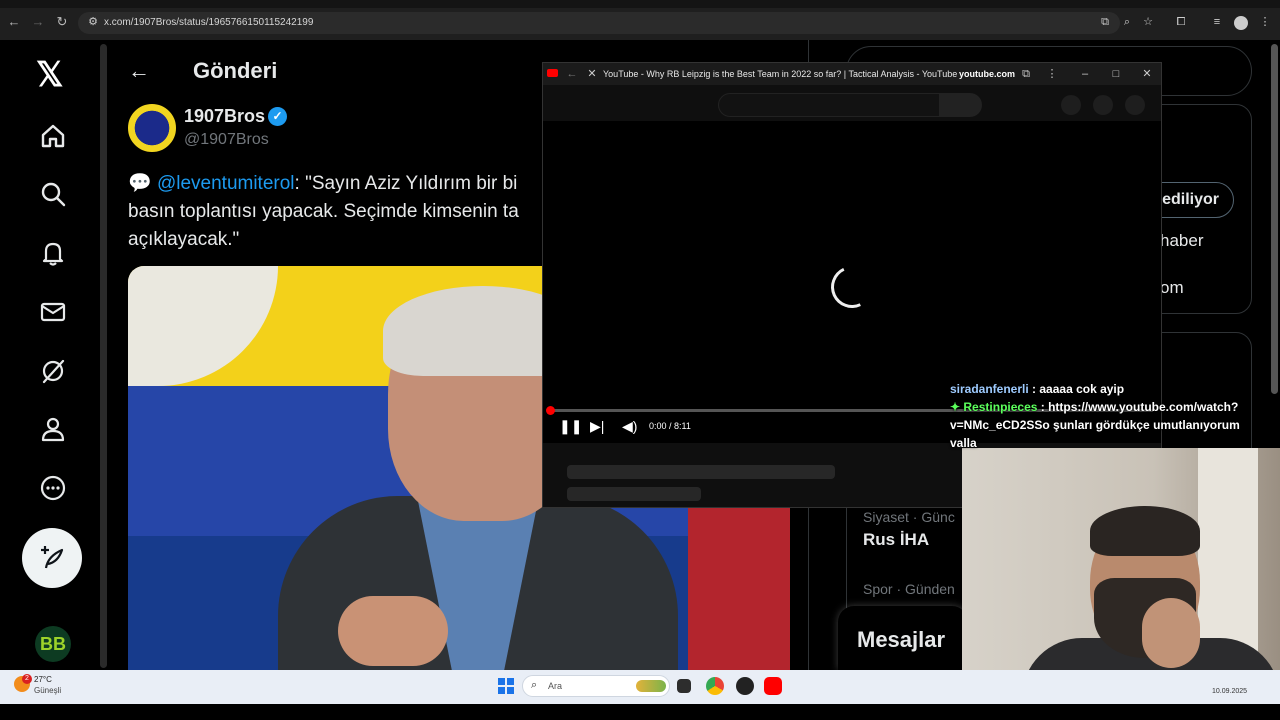 The image size is (1280, 720). I want to click on youtube-search-input, so click(829, 105).